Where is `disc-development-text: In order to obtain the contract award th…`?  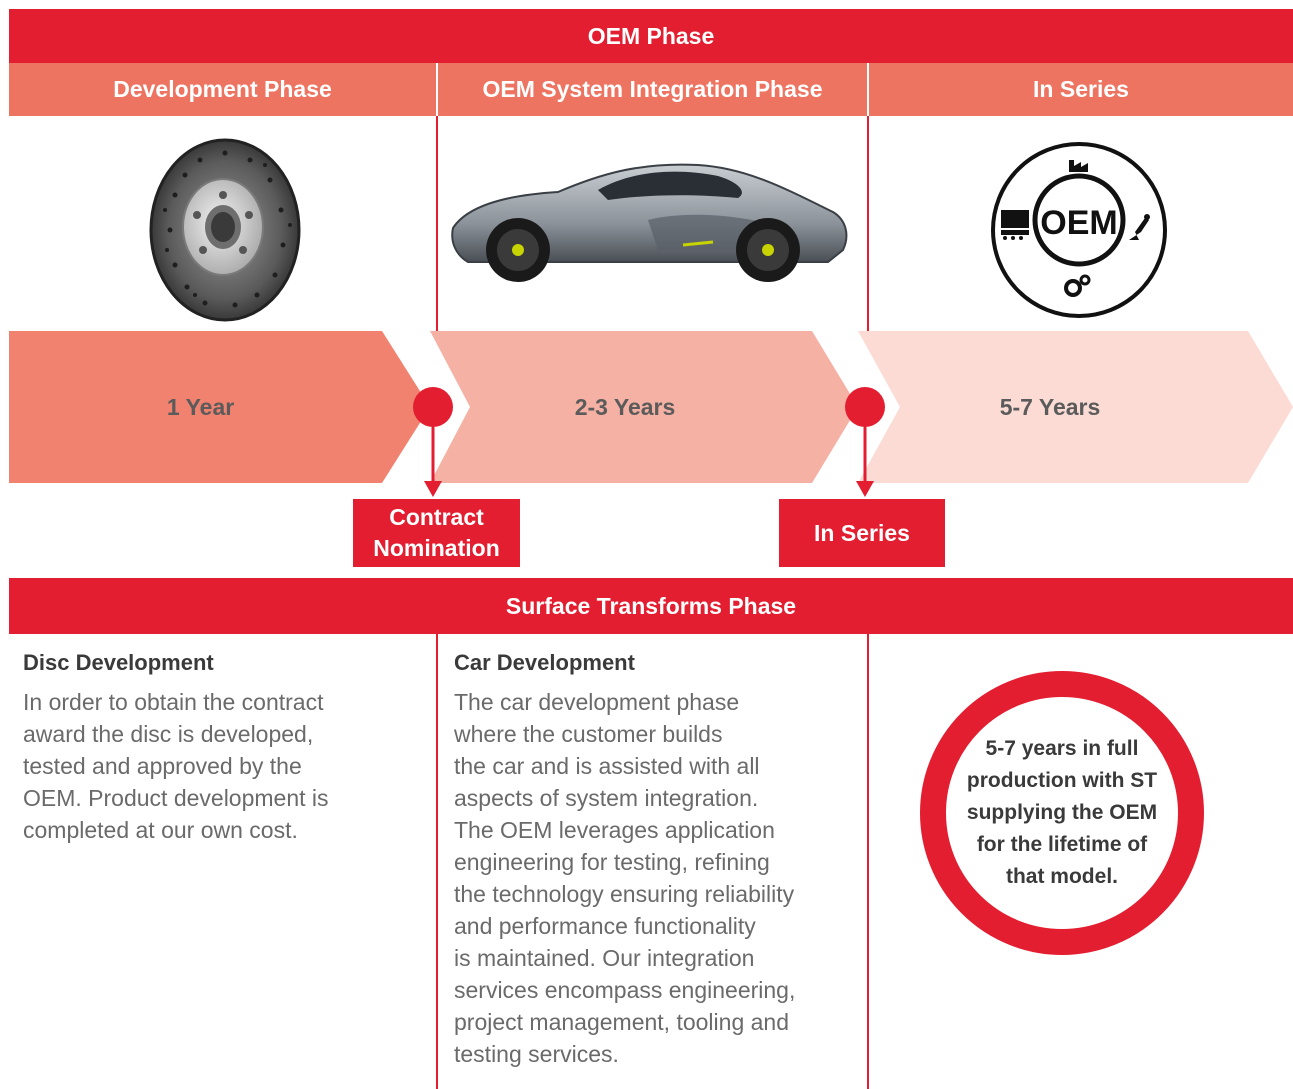 disc-development-text: In order to obtain the contract award th… is located at coordinates (176, 766).